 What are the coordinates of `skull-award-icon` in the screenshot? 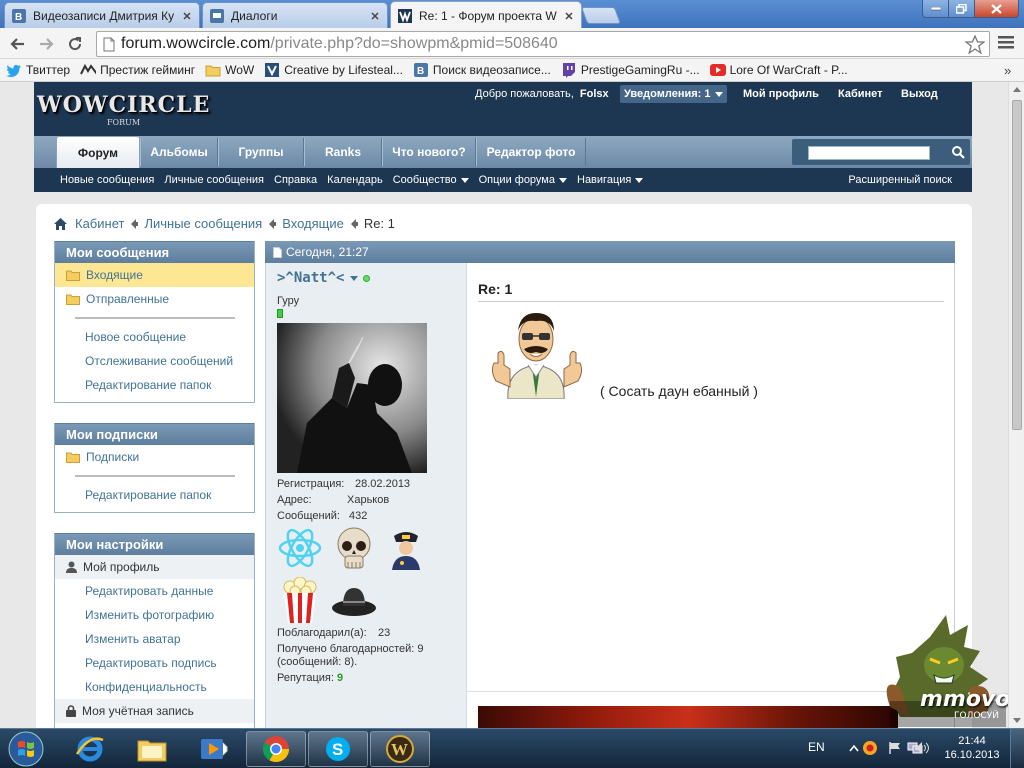 It's located at (354, 548).